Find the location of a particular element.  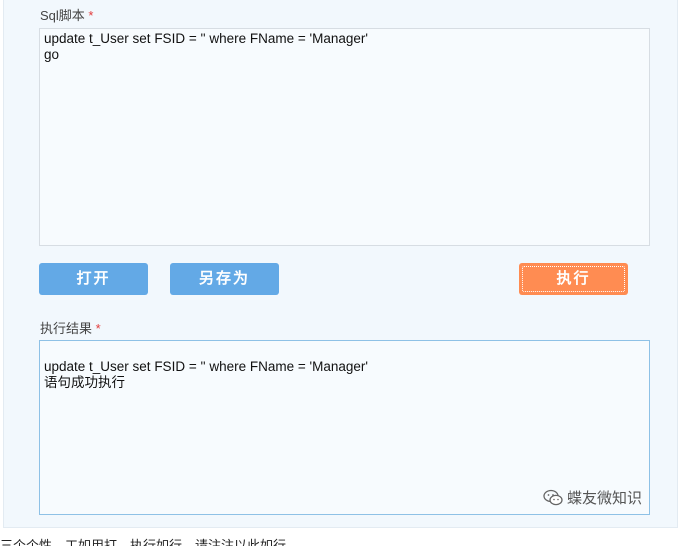

execute-button-label: 执行 is located at coordinates (573, 278).